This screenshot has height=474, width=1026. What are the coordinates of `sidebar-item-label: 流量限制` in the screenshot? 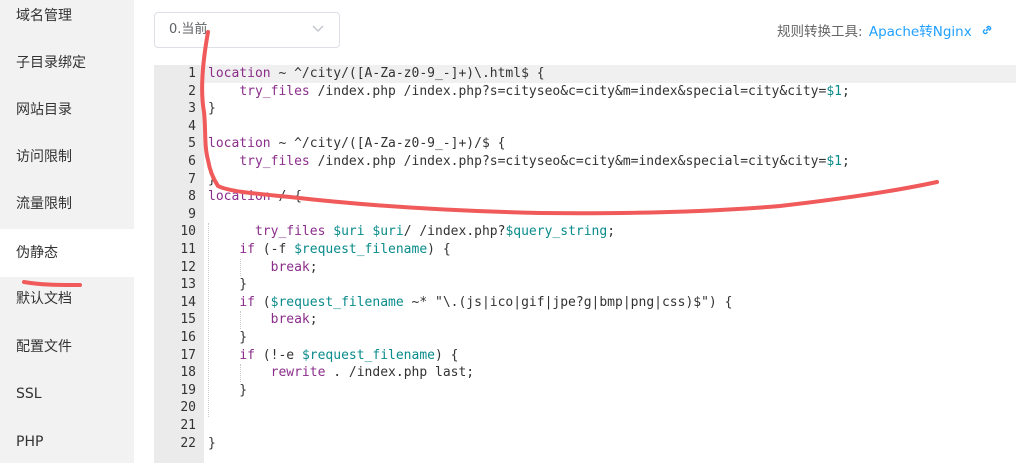 It's located at (44, 204).